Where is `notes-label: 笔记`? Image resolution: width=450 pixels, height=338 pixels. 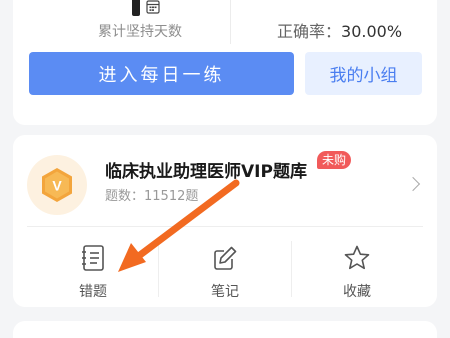
notes-label: 笔记 is located at coordinates (225, 292).